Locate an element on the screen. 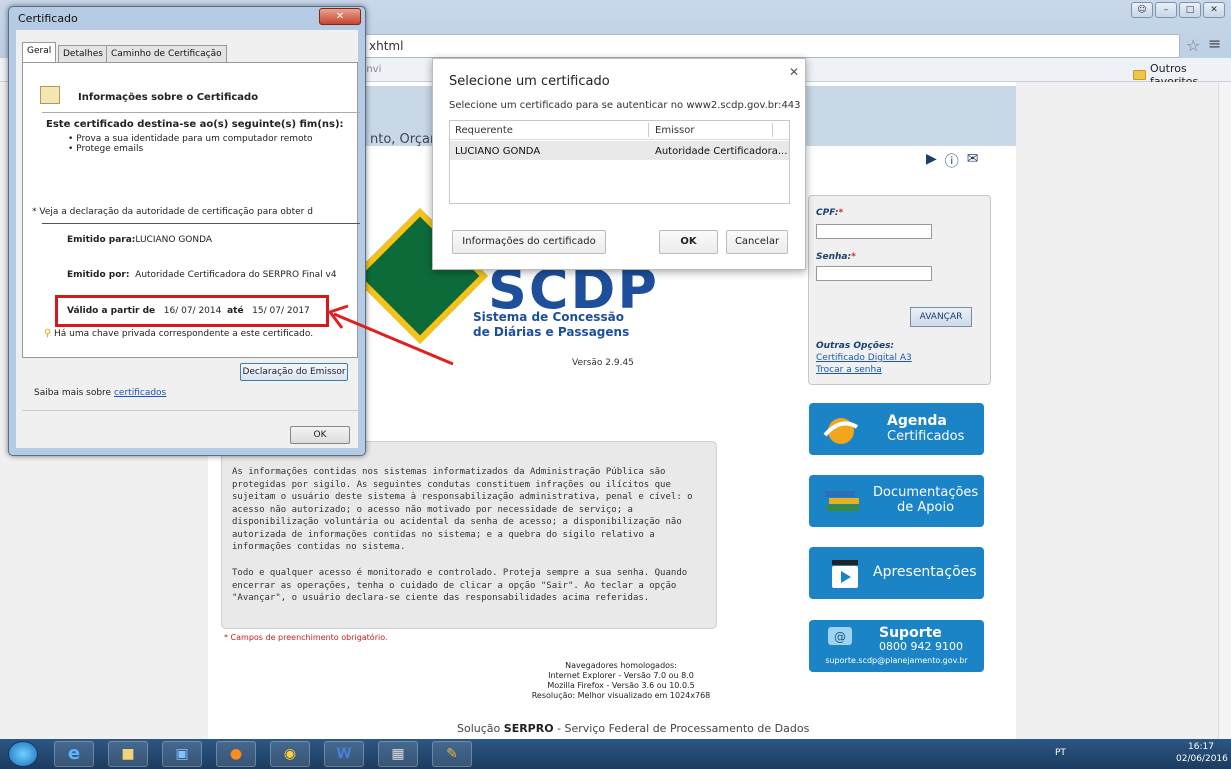 This screenshot has height=769, width=1231. help-icon: ⓘ is located at coordinates (952, 161).